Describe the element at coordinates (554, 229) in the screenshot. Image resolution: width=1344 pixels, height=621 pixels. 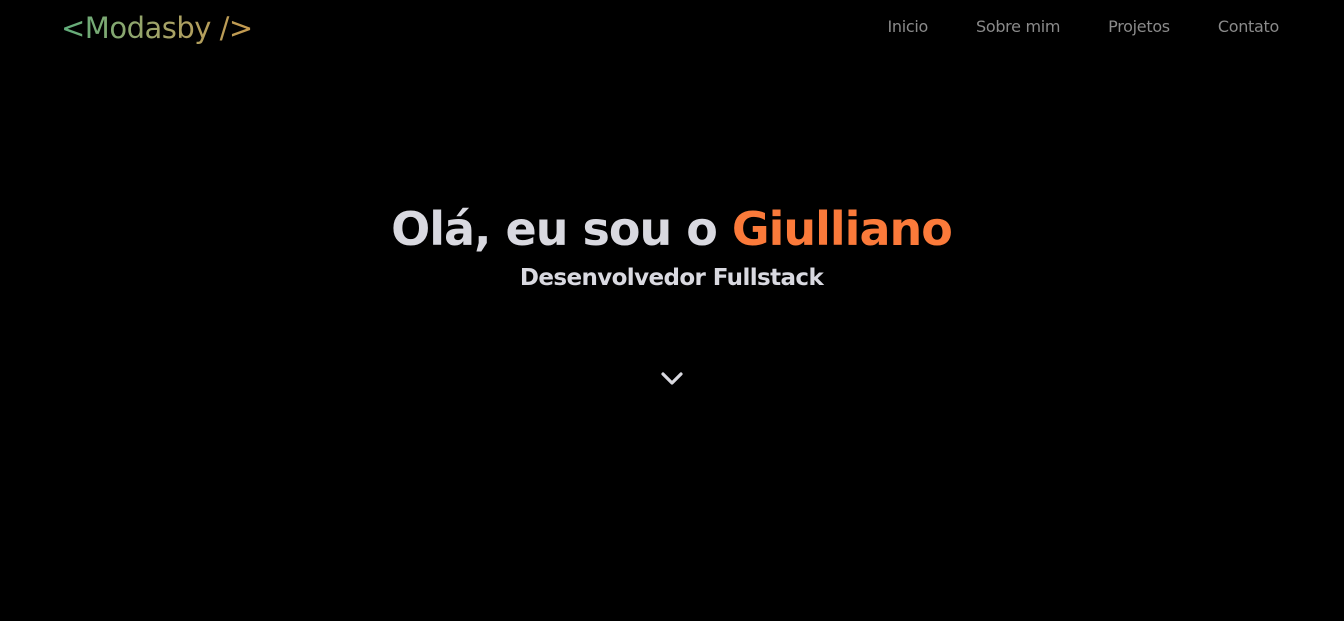
I see `hero-greeting: Olá, eu sou o` at that location.